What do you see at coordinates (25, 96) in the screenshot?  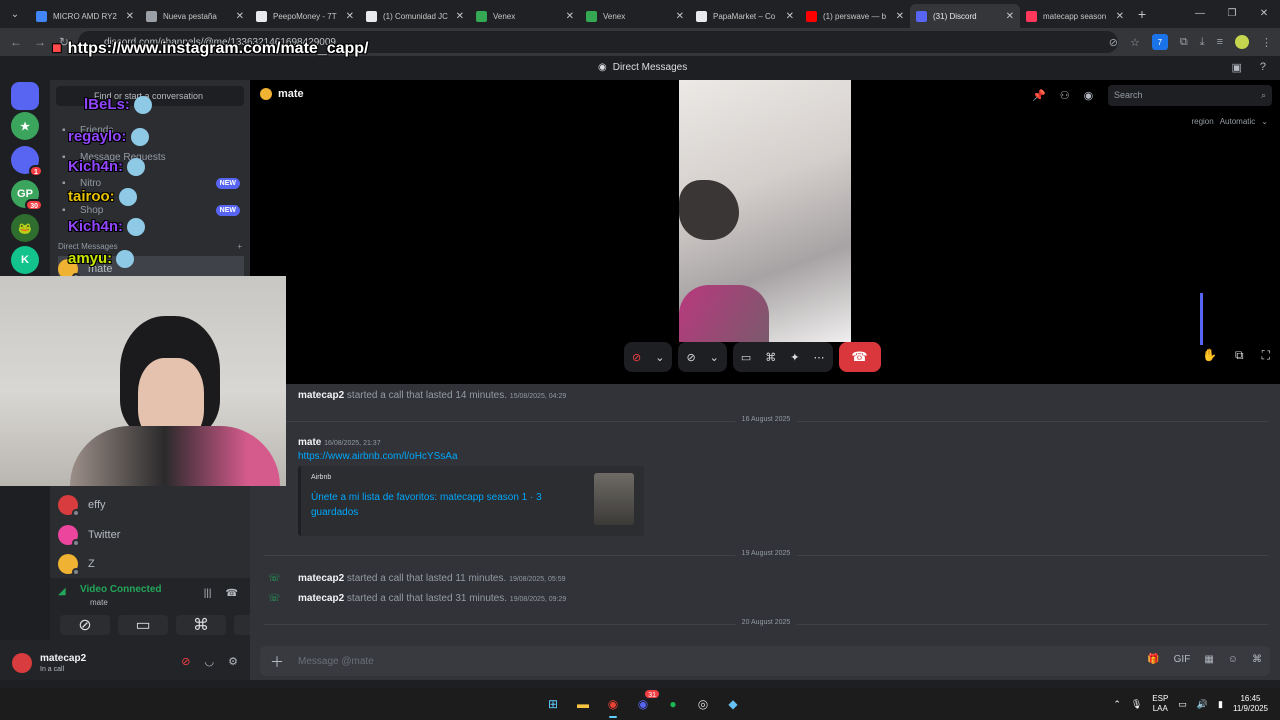 I see `server-icon` at bounding box center [25, 96].